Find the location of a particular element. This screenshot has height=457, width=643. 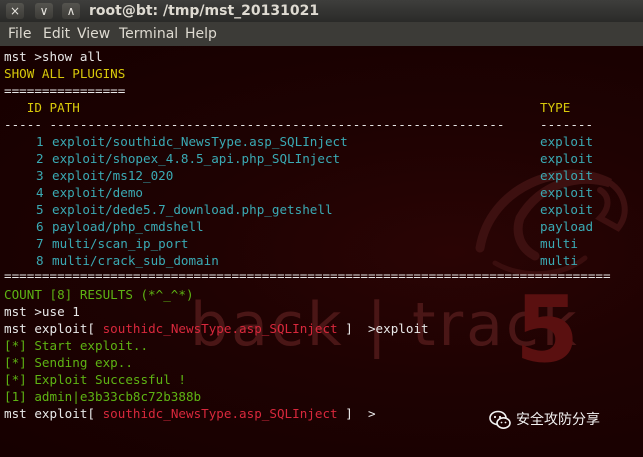

plugin-id: 6 is located at coordinates (40, 226).